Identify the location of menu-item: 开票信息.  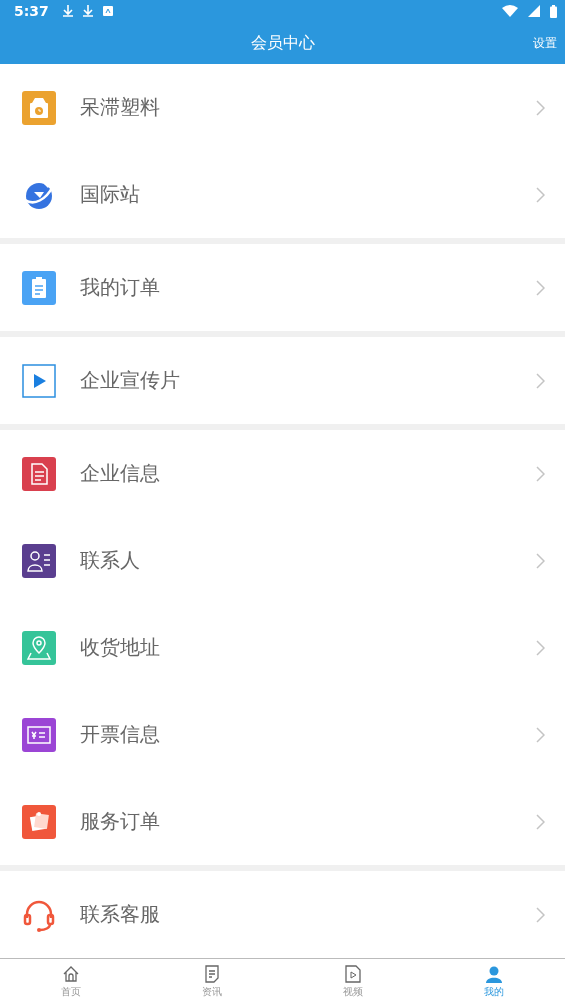
(282, 734).